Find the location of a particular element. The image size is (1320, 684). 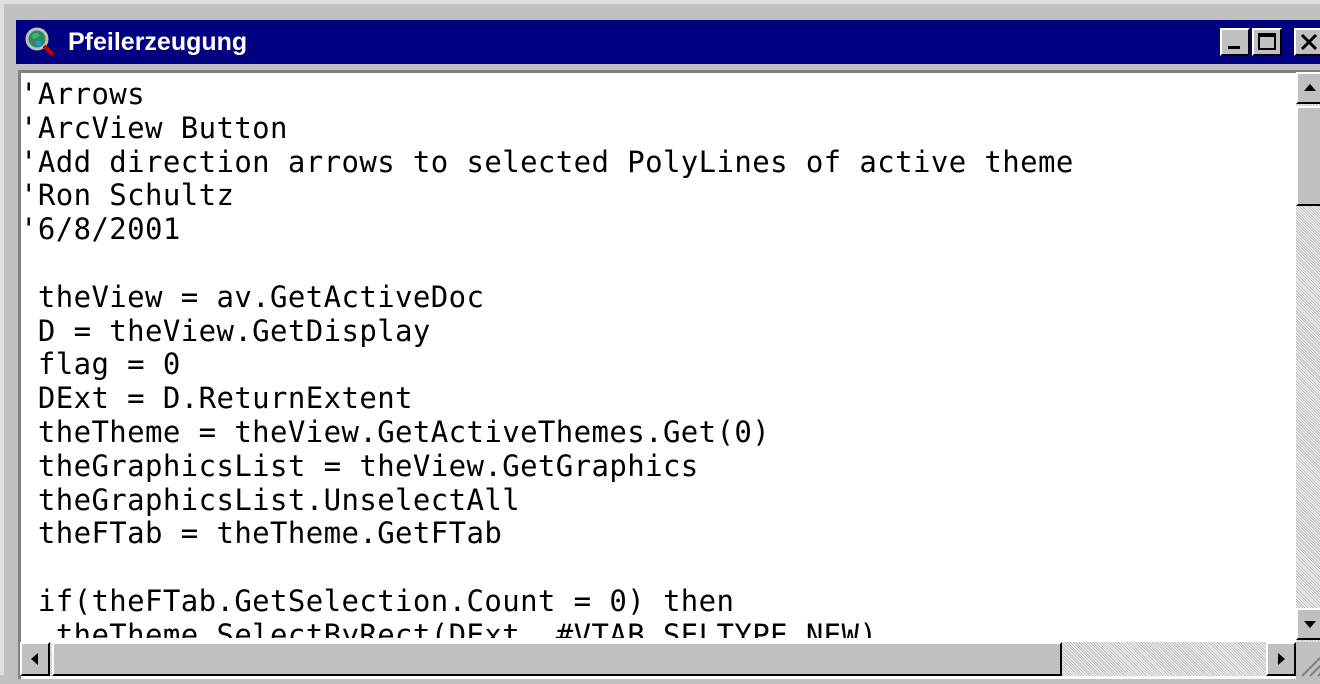

vertical-scrollbar is located at coordinates (1308, 357).